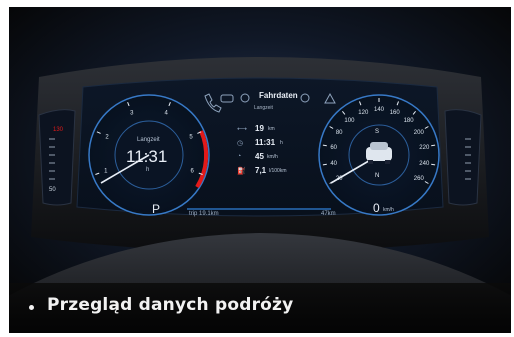 This screenshot has height=337, width=514. Describe the element at coordinates (328, 214) in the screenshot. I see `range-right: 47km` at that location.